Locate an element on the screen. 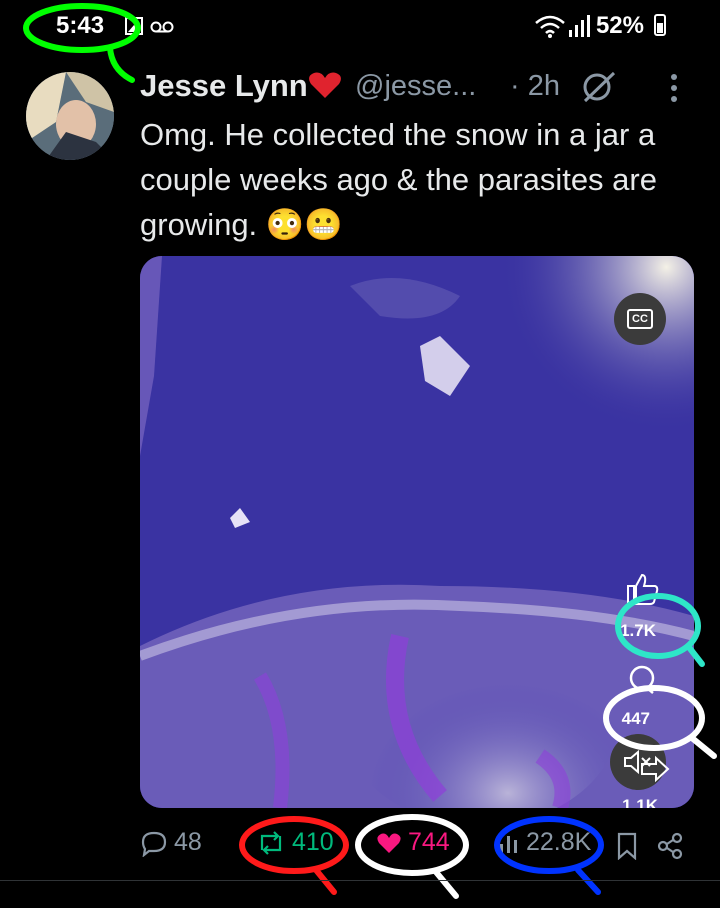  image-icon is located at coordinates (134, 26).